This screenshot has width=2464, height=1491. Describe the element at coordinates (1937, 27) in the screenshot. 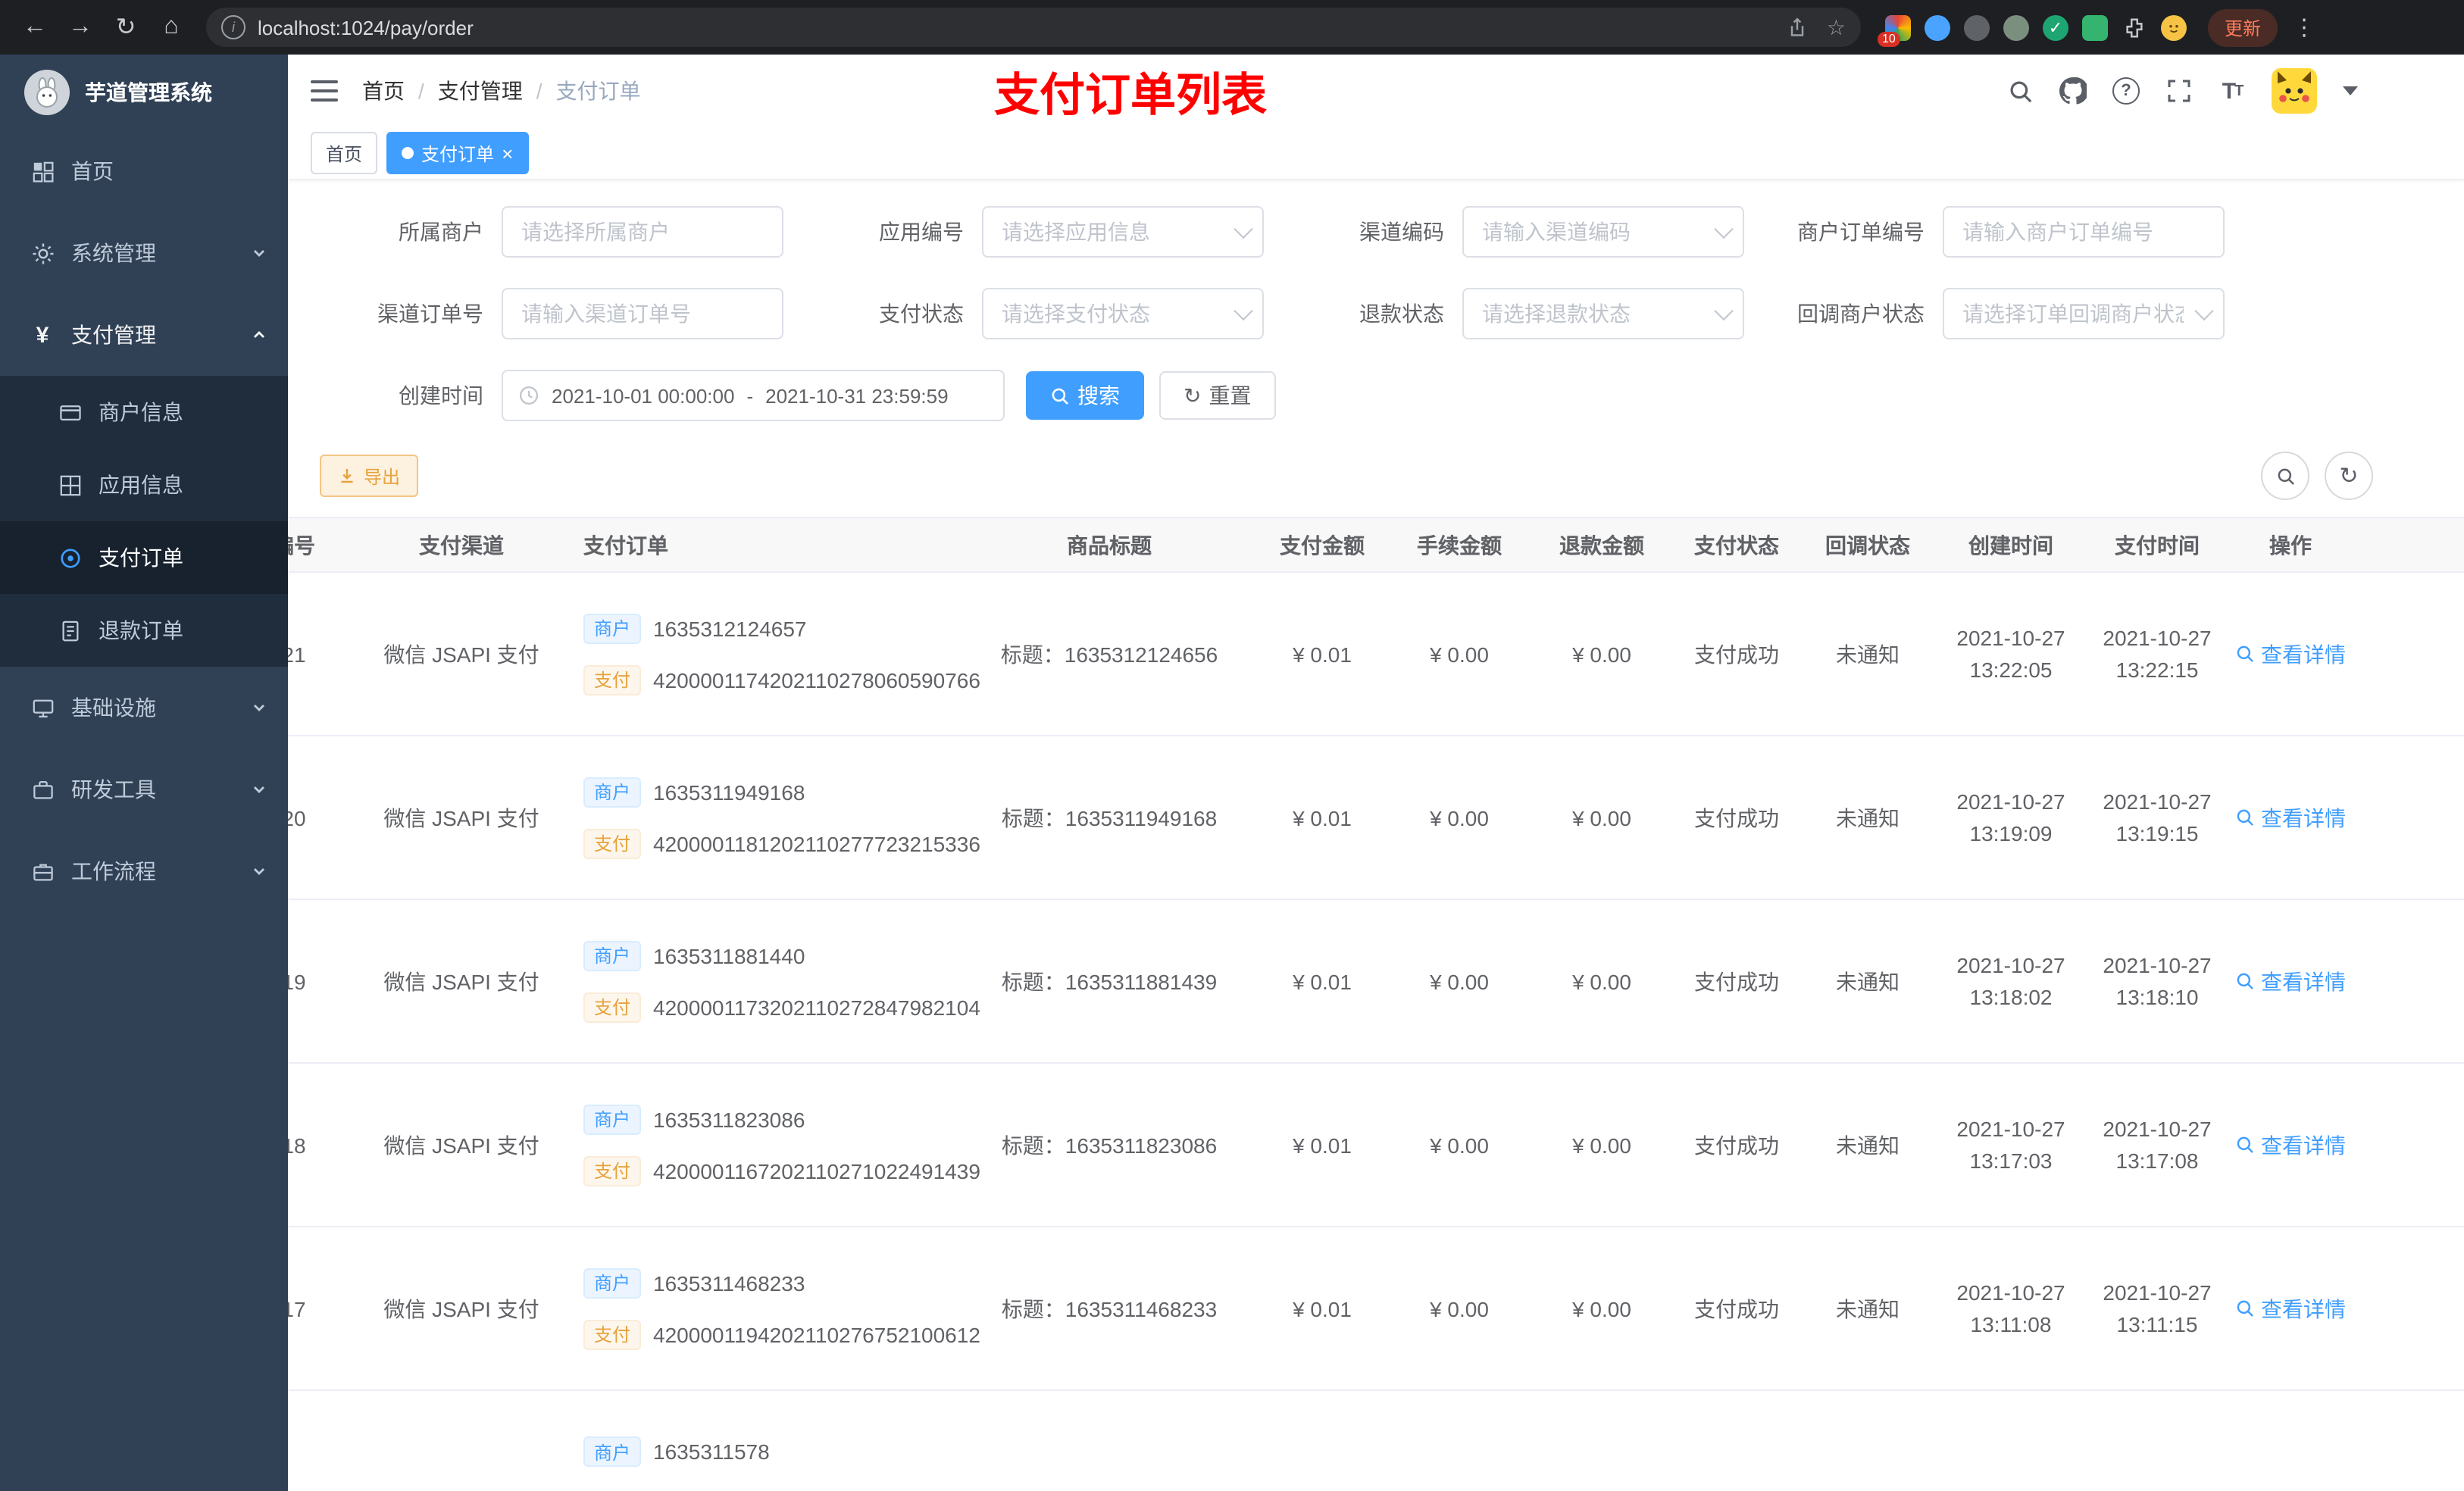

I see `extension-icon-drop` at that location.